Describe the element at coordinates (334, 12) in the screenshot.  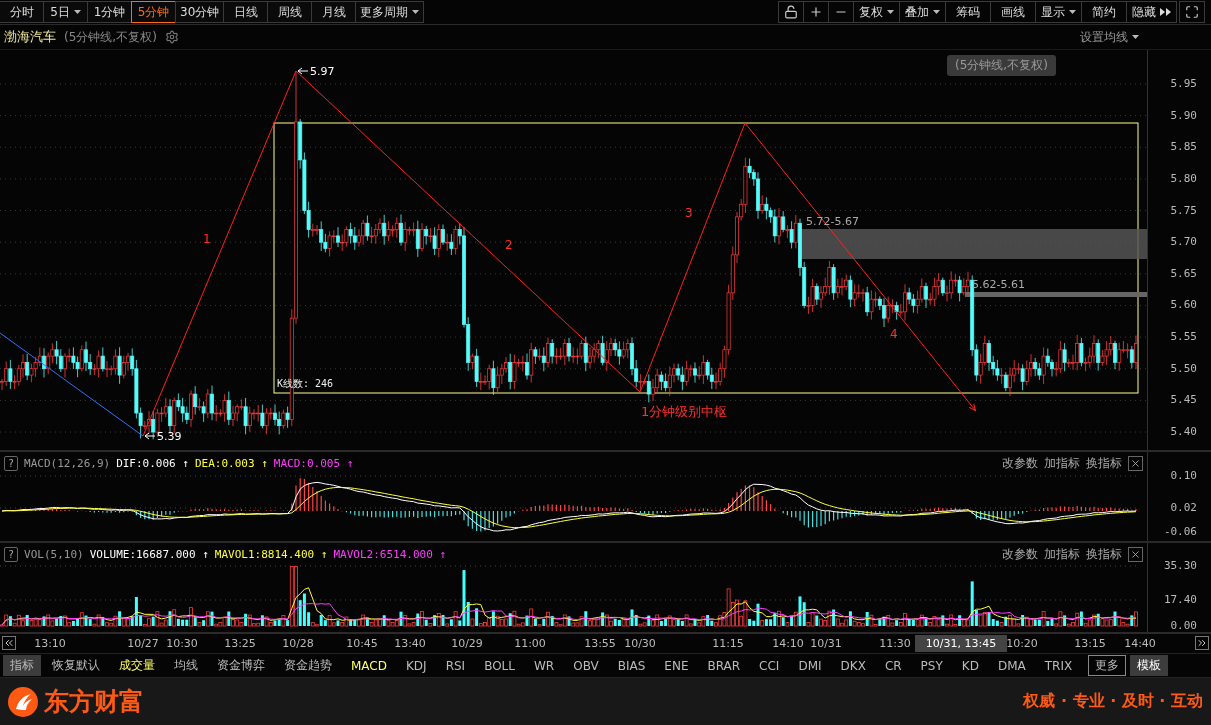
I see `period-tab: 月线` at that location.